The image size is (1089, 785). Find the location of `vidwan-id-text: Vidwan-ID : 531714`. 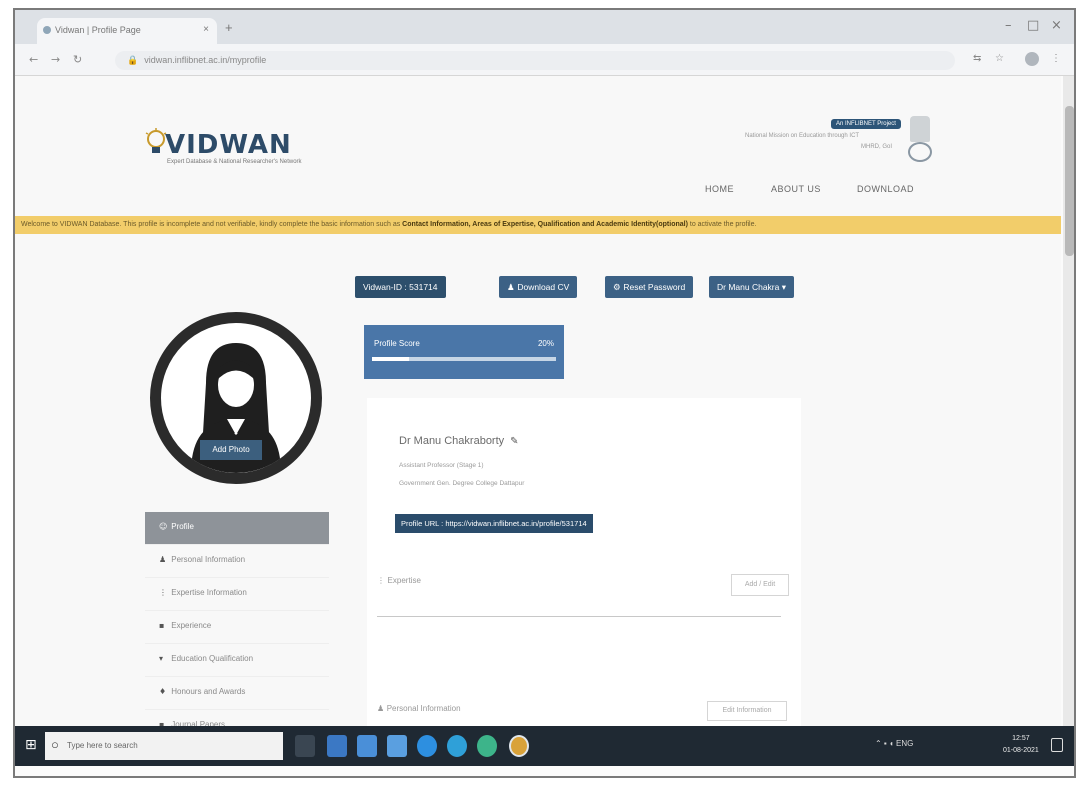

vidwan-id-text: Vidwan-ID : 531714 is located at coordinates (400, 287).